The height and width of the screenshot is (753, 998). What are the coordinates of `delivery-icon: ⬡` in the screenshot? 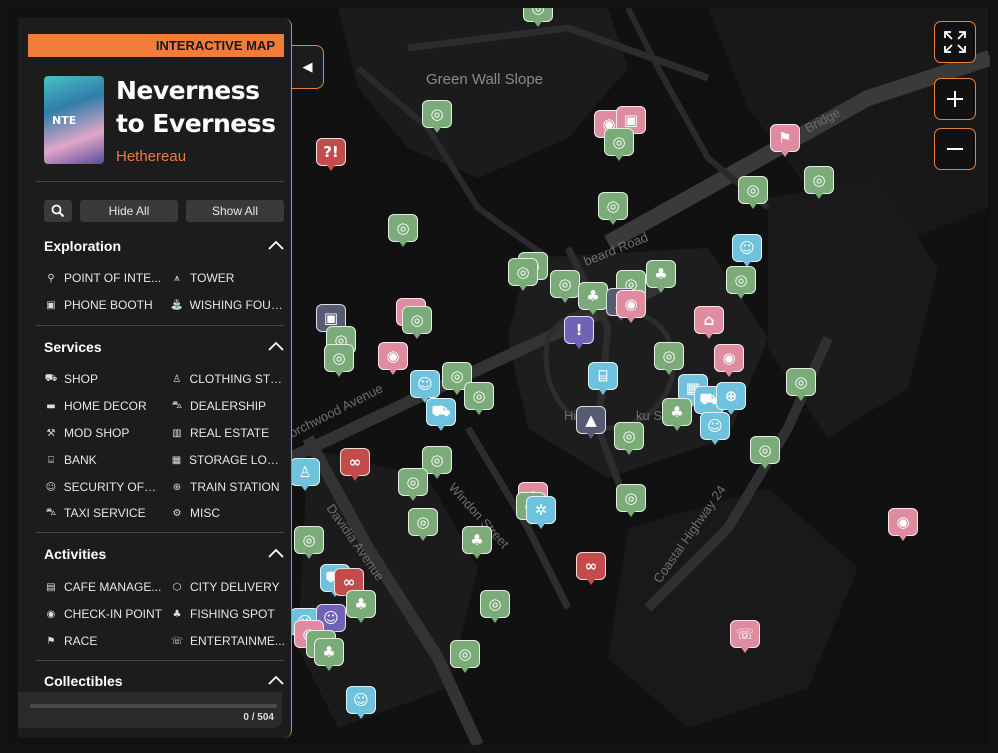 It's located at (177, 587).